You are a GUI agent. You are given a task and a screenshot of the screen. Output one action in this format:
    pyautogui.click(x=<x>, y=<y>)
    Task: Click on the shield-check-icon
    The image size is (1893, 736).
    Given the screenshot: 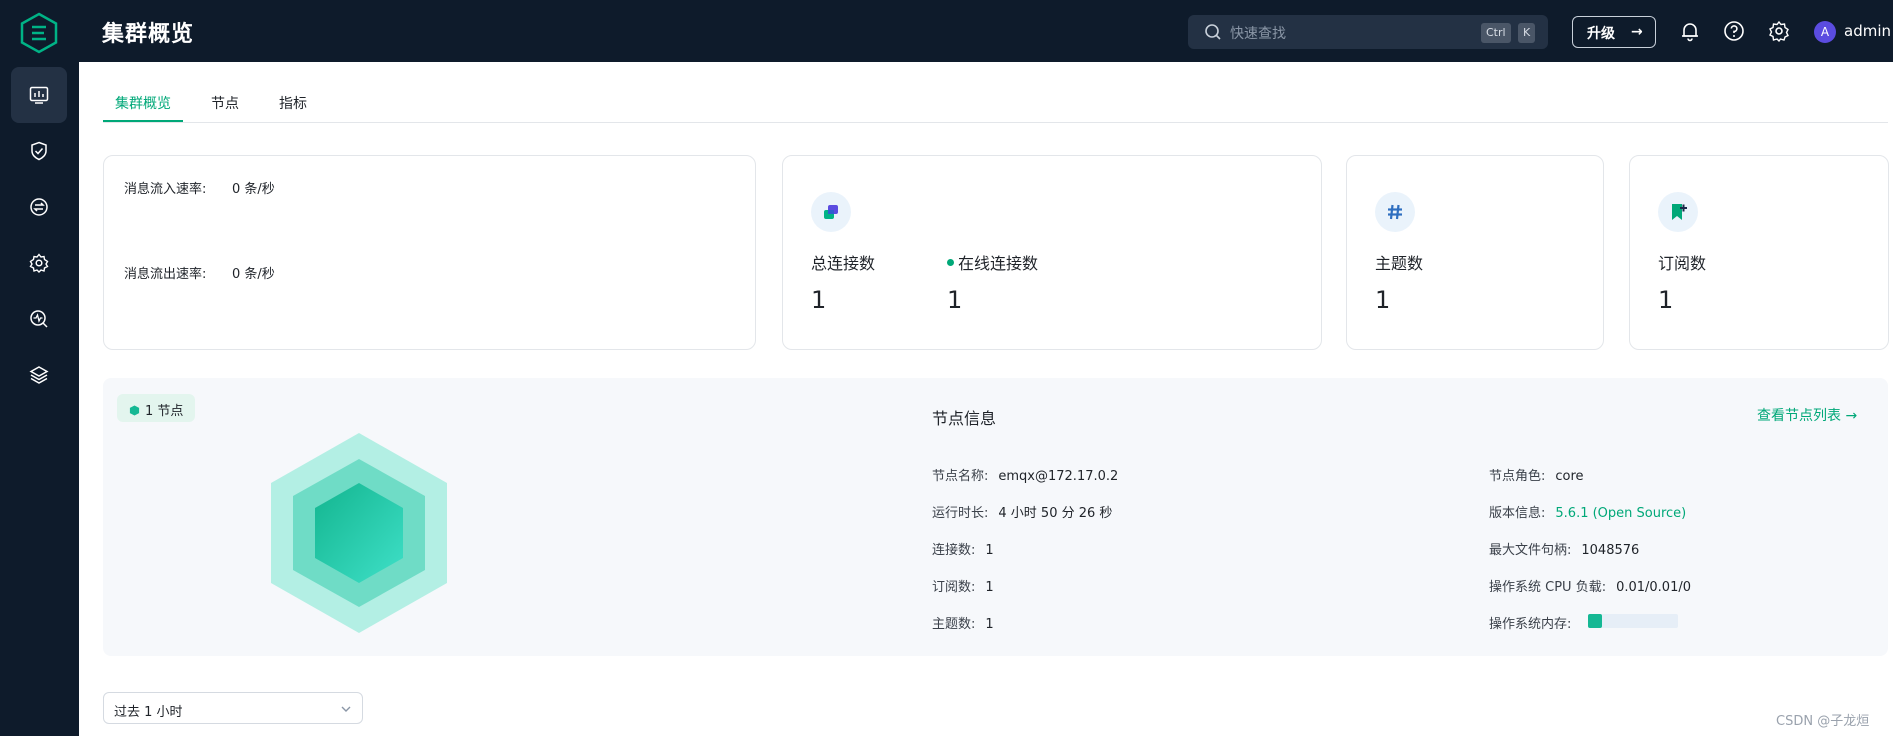 What is the action you would take?
    pyautogui.click(x=39, y=151)
    